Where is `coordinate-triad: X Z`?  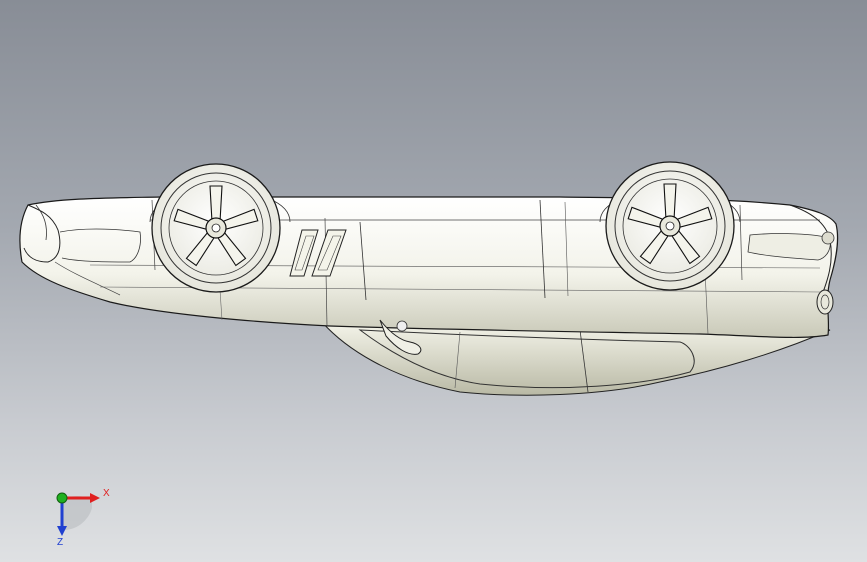
coordinate-triad: X Z is located at coordinates (83, 518).